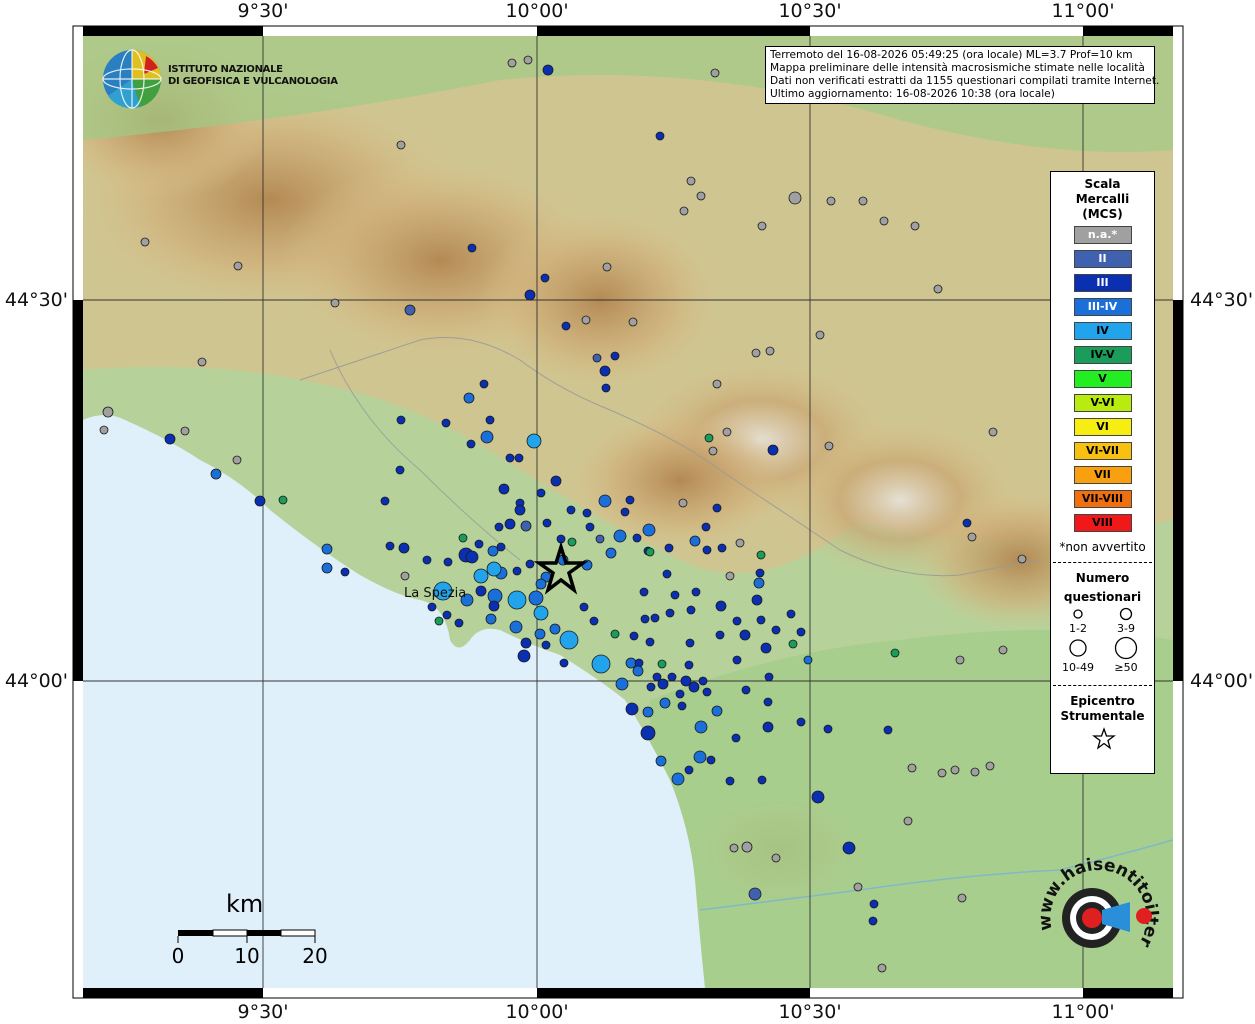 Image resolution: width=1255 pixels, height=1024 pixels. Describe the element at coordinates (1102, 499) in the screenshot. I see `legend-intensity-item: VII-VIII` at that location.